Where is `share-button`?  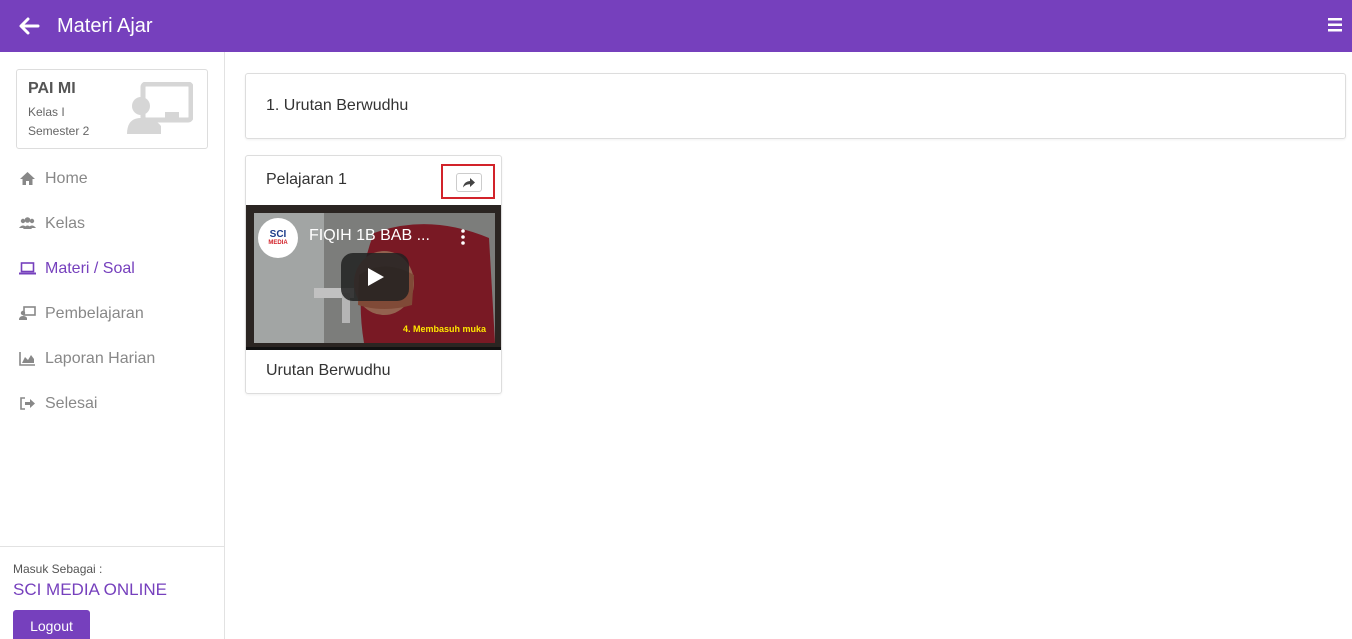 share-button is located at coordinates (469, 182).